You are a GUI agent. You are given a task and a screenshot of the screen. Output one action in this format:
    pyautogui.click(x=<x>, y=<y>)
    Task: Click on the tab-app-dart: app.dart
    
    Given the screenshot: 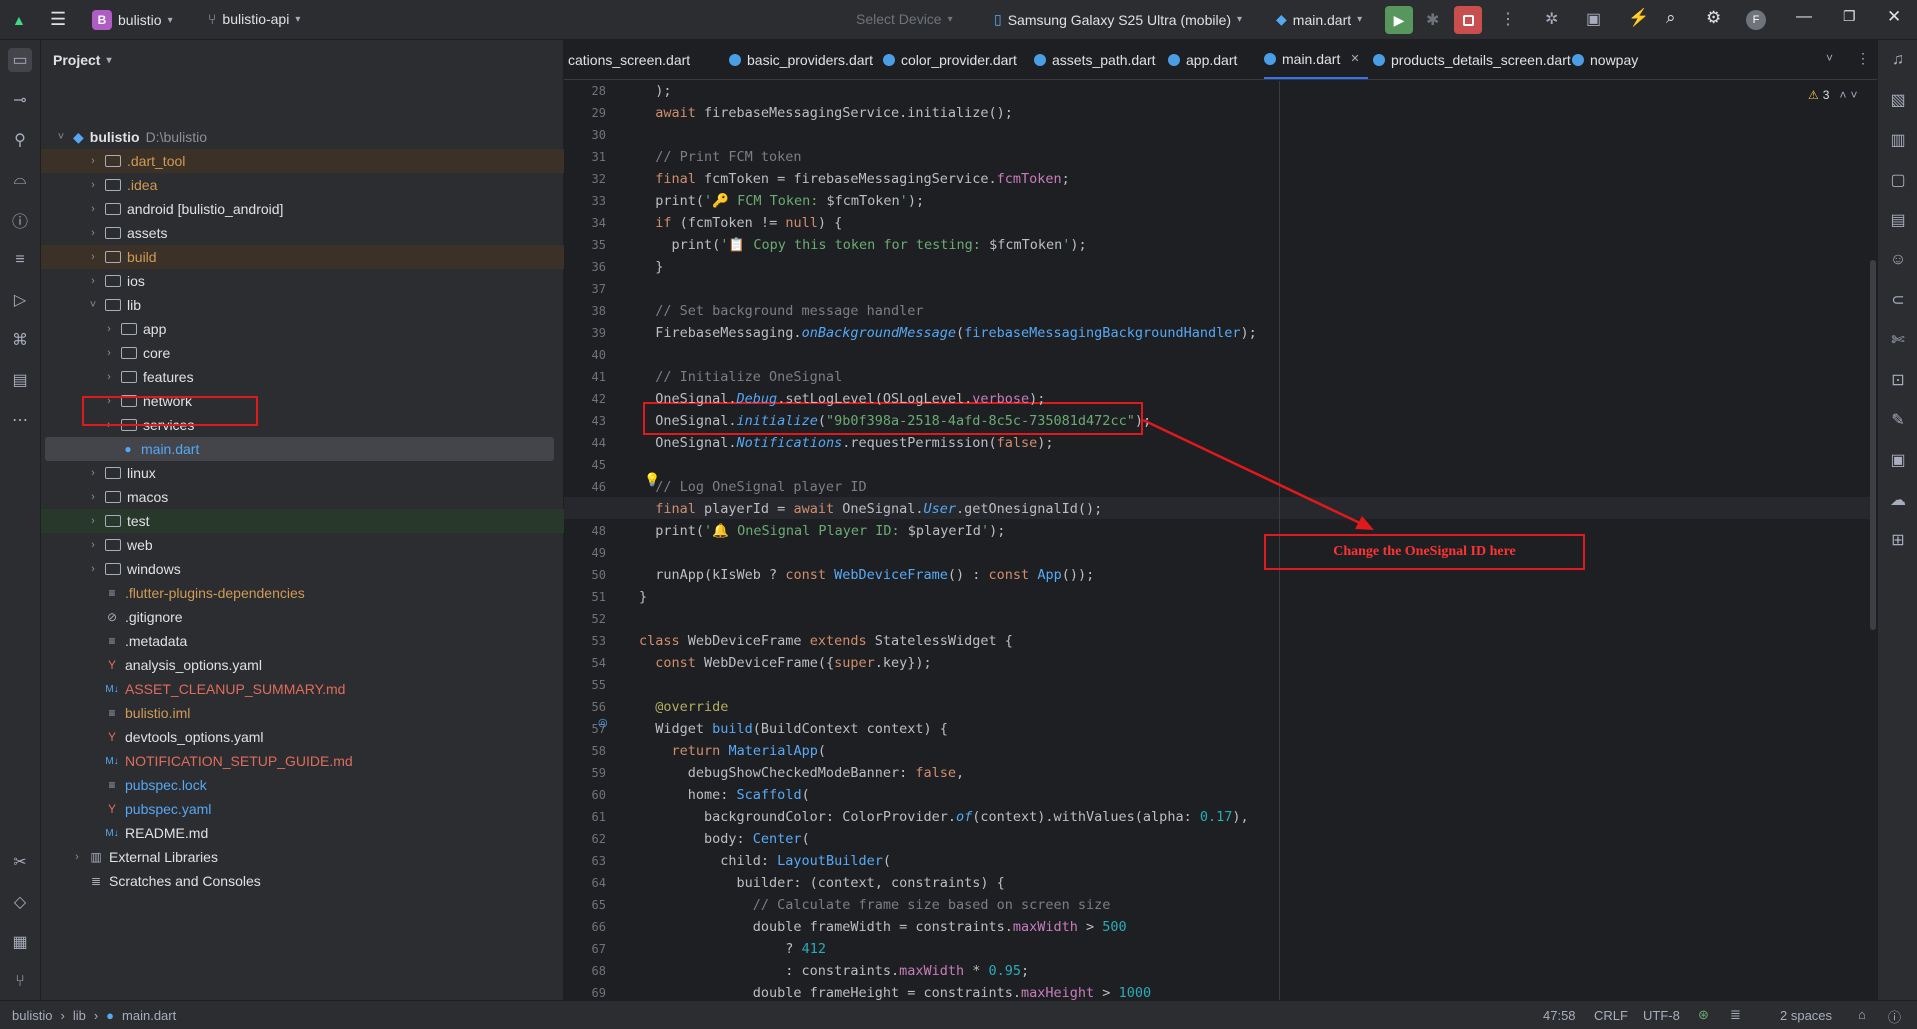 What is the action you would take?
    pyautogui.click(x=1202, y=59)
    